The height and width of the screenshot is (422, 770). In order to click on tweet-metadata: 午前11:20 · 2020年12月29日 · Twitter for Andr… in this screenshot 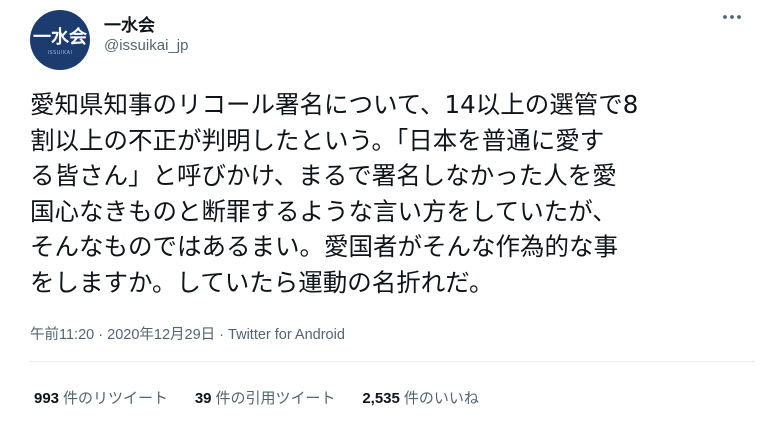, I will do `click(187, 333)`.